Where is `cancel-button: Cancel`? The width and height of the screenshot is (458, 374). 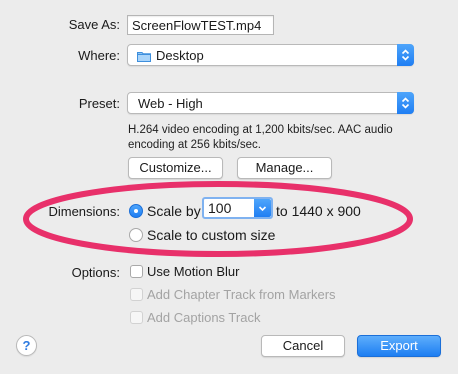
cancel-button: Cancel is located at coordinates (303, 346).